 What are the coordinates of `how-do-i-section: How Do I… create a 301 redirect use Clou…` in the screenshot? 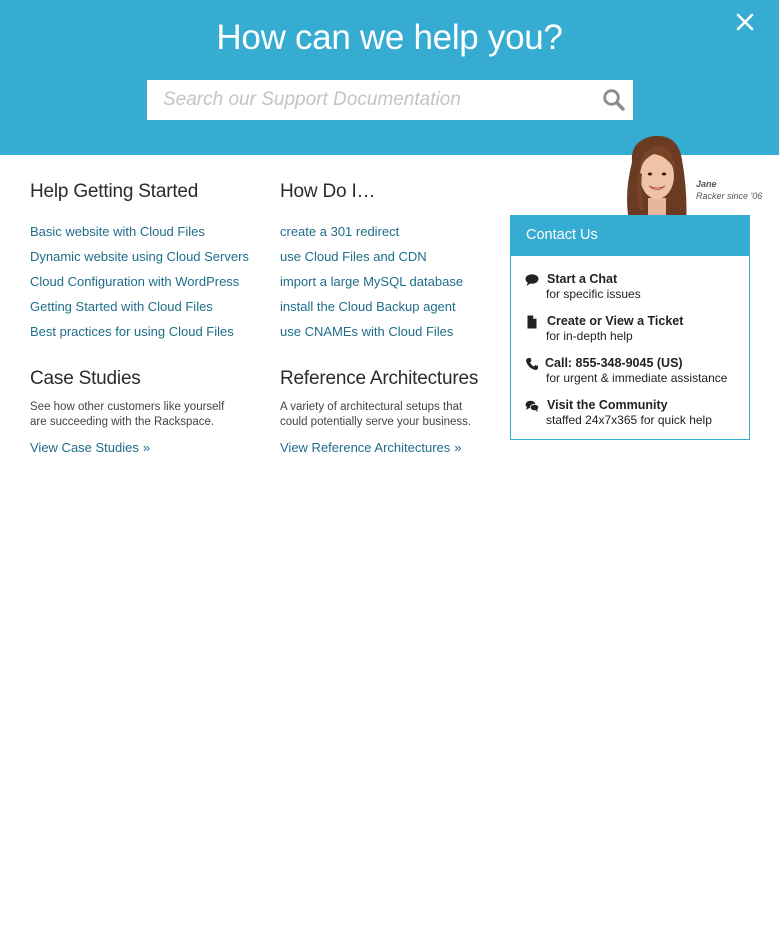 It's located at (390, 262).